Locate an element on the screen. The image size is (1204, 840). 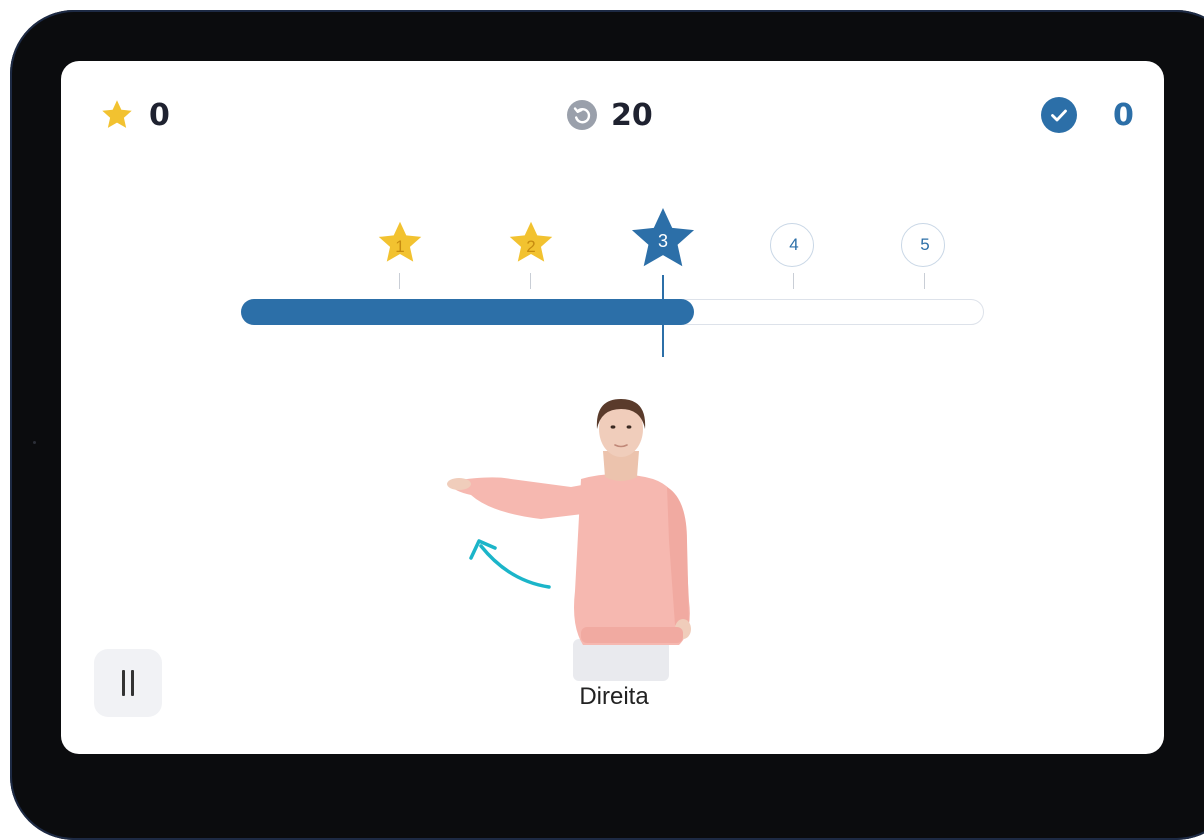
replay-counter-icon is located at coordinates (582, 115).